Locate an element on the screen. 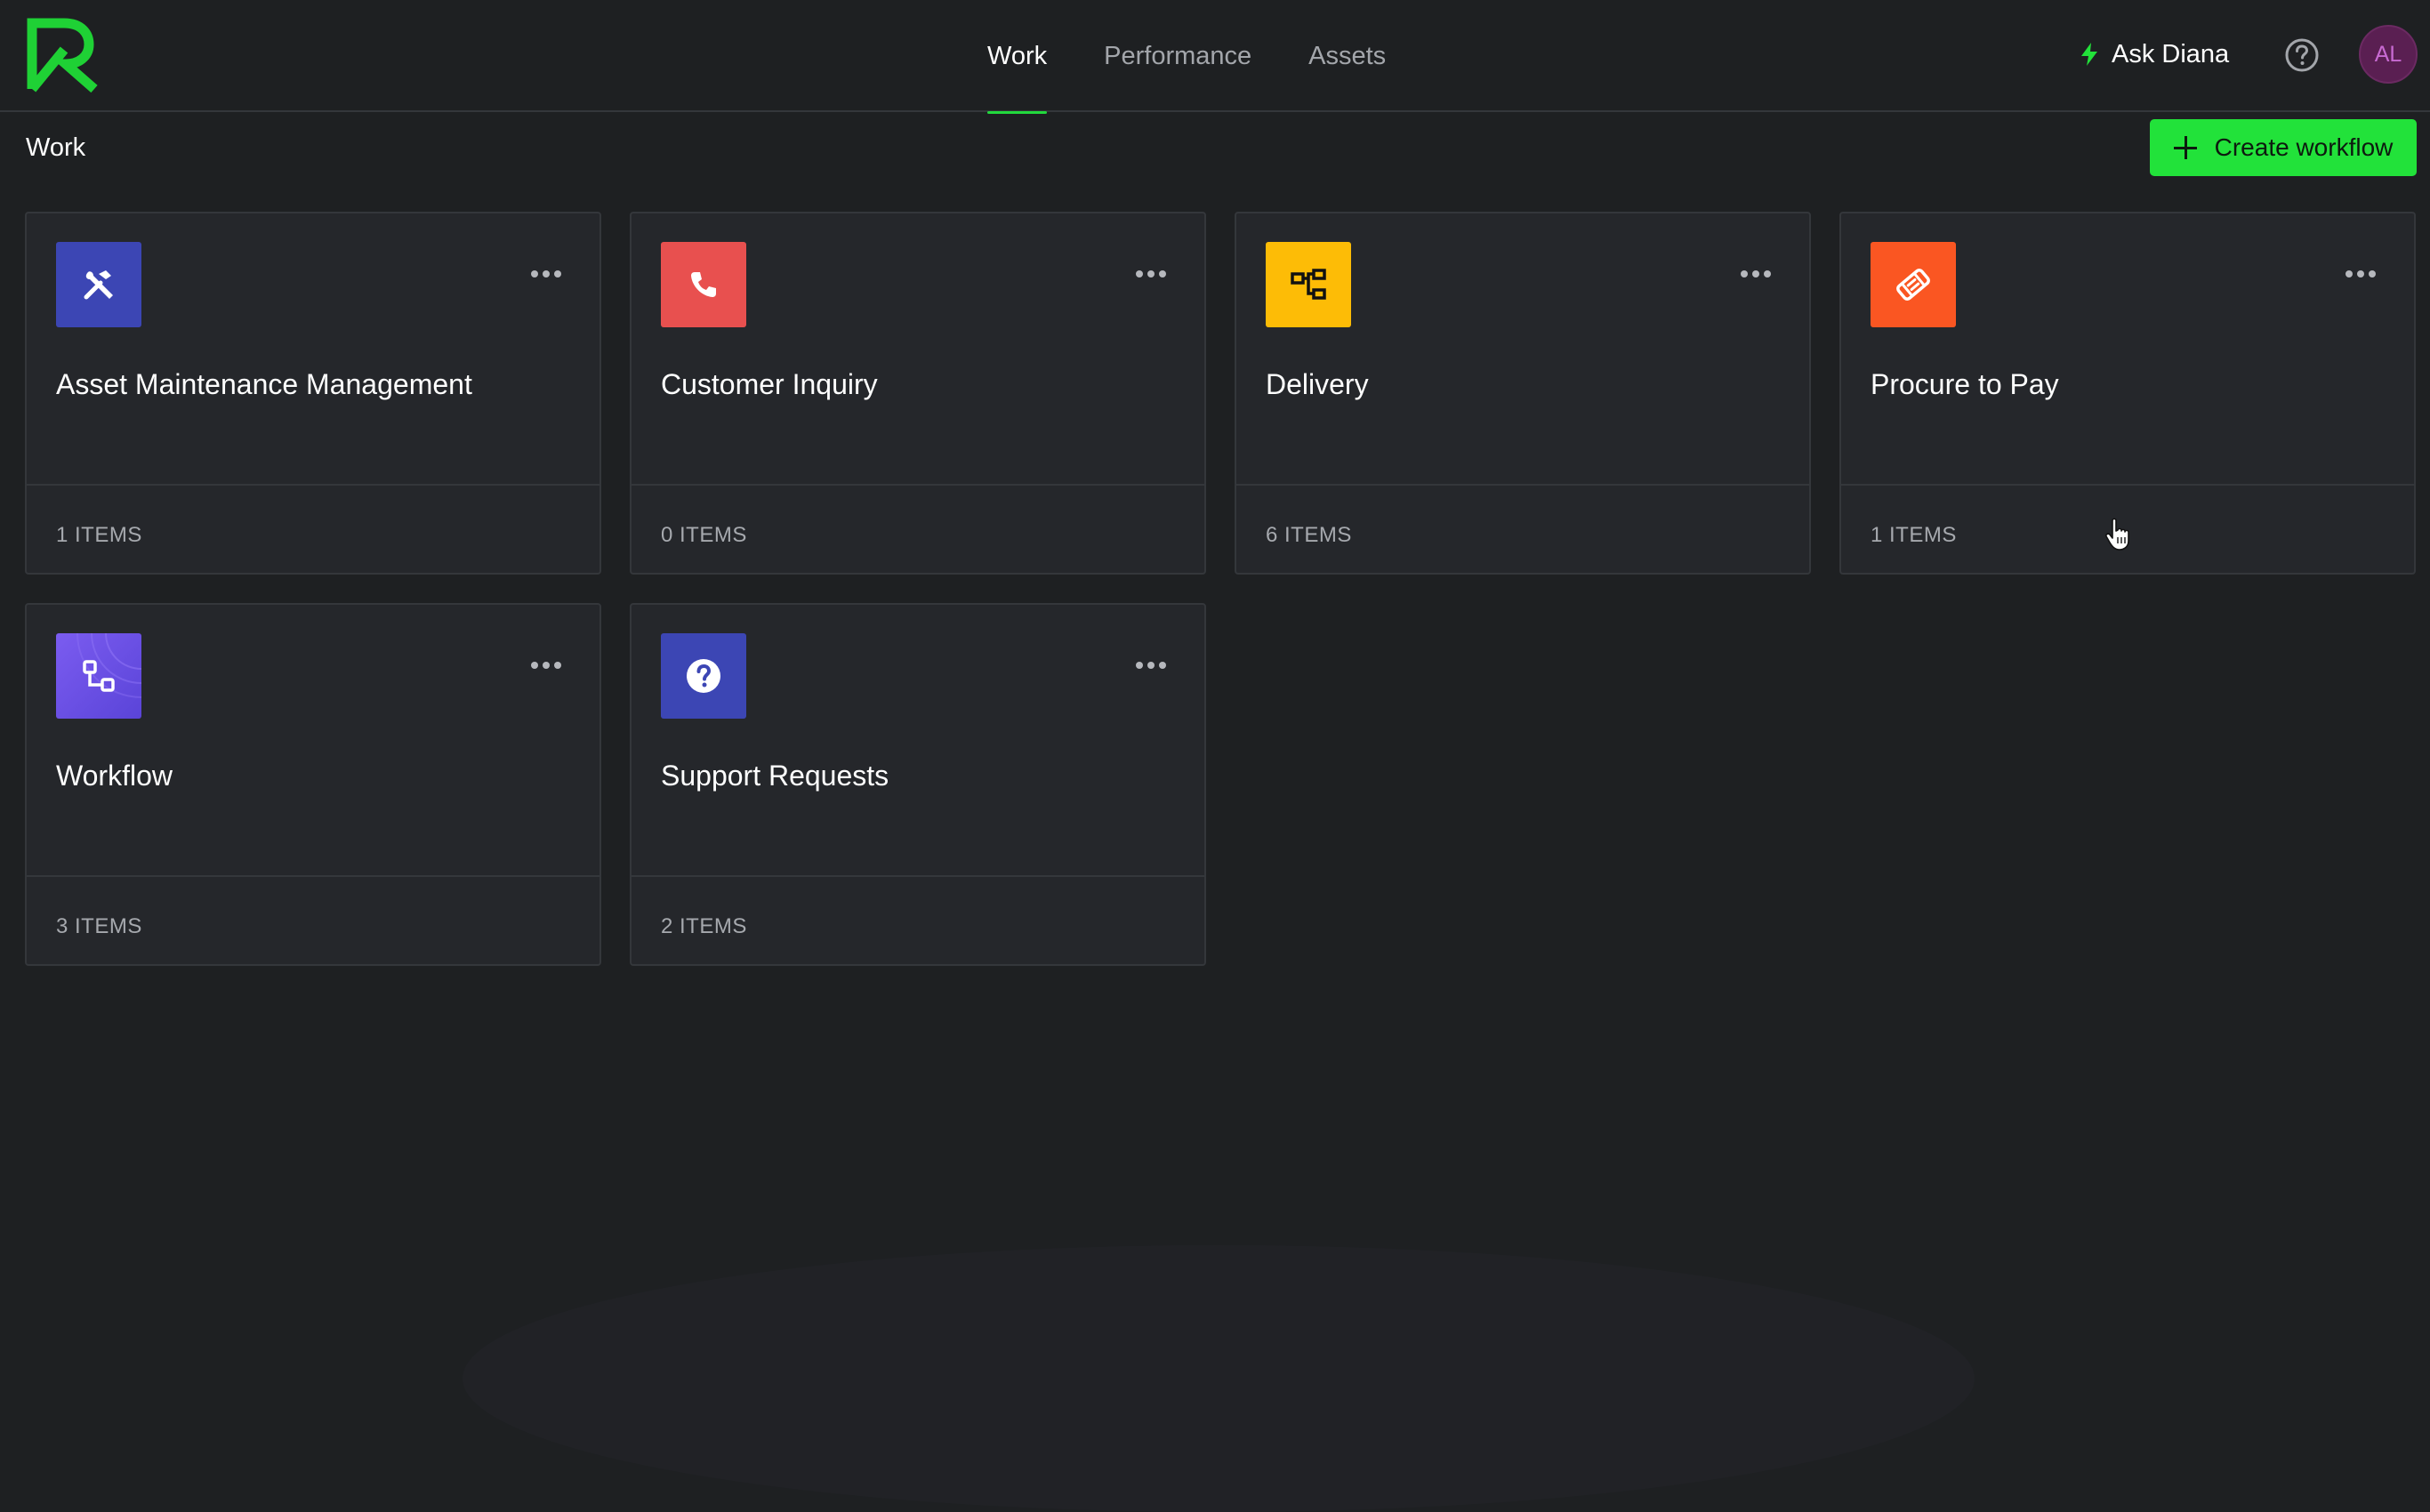 This screenshot has width=2430, height=1512. page-title: Work is located at coordinates (56, 147).